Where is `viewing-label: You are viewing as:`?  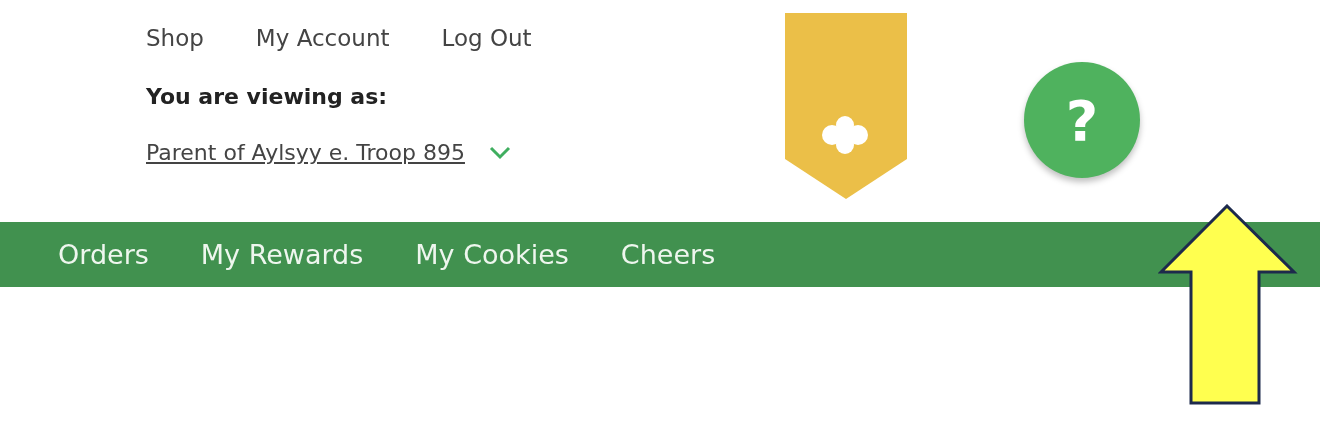 viewing-label: You are viewing as: is located at coordinates (267, 97).